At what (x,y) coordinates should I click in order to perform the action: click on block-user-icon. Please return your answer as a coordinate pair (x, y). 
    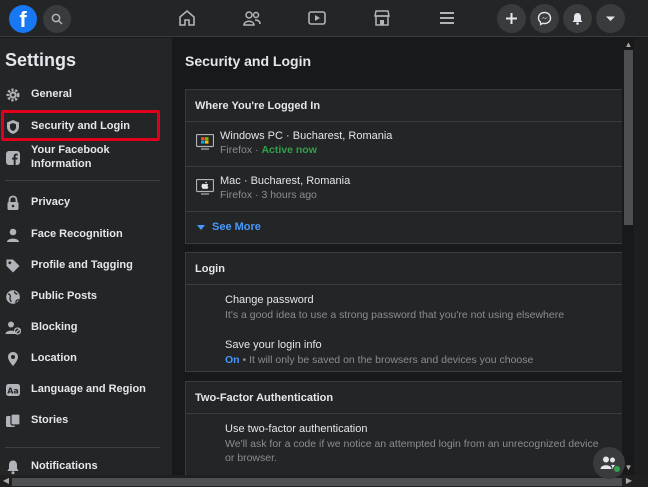
    Looking at the image, I should click on (13, 328).